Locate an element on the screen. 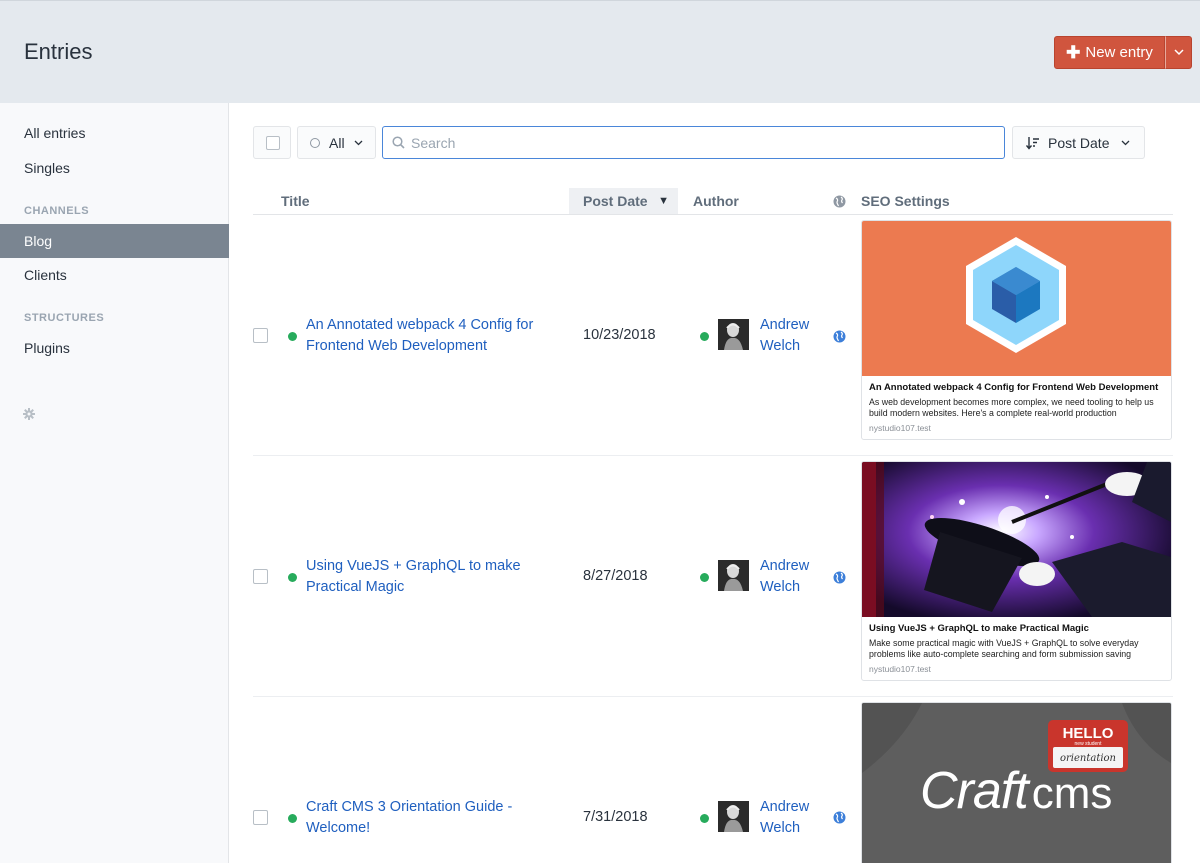  craft-cms-shirt-image: HELLO new student orientation Craftcms is located at coordinates (1016, 783).